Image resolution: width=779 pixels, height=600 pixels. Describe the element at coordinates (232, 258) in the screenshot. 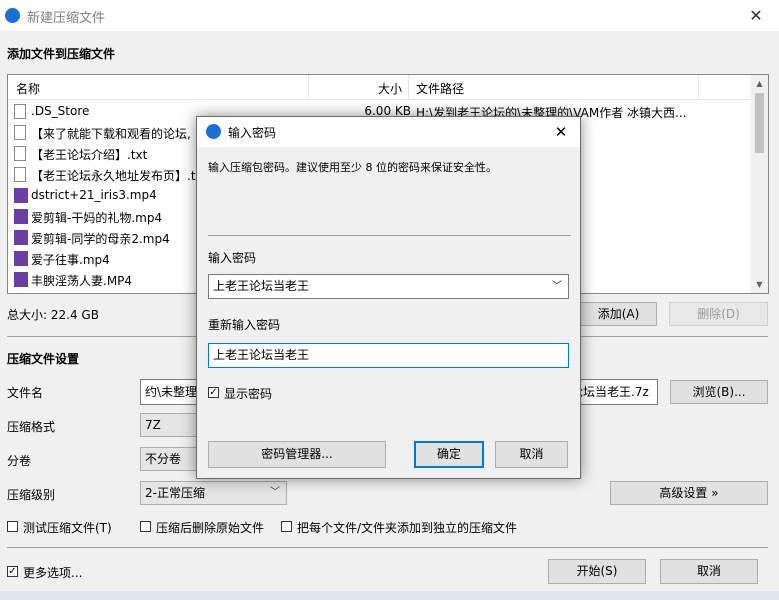

I see `password-label: 输入密码` at that location.